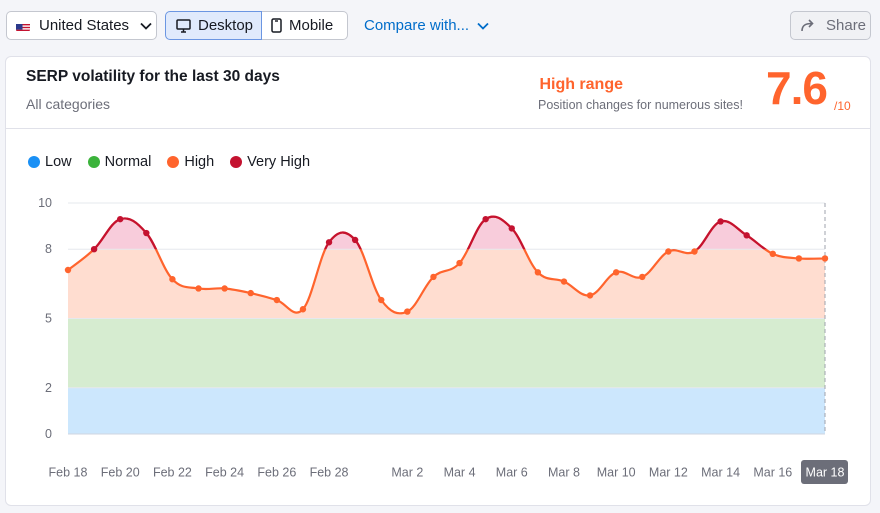 The image size is (880, 513). I want to click on x-tick-label: Mar 12, so click(668, 473).